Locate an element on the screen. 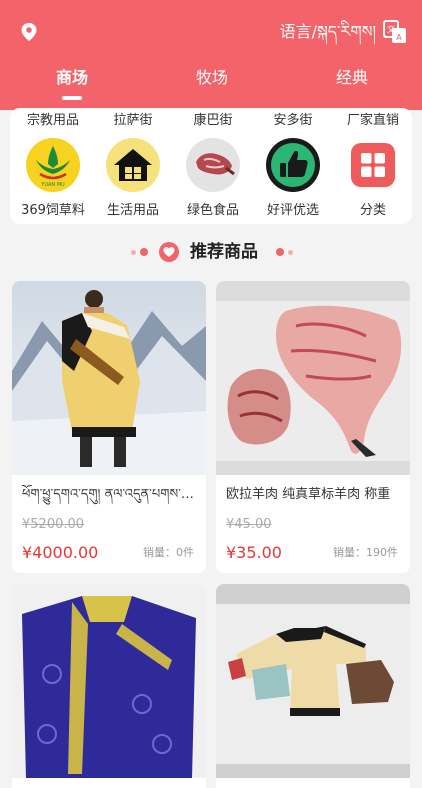 The width and height of the screenshot is (422, 788). product-name: ཕོག་ཕྱུ་དགའ་དགུ། ནལ་འདུན་པགས་པ་ཤེལ་ is located at coordinates (111, 494).